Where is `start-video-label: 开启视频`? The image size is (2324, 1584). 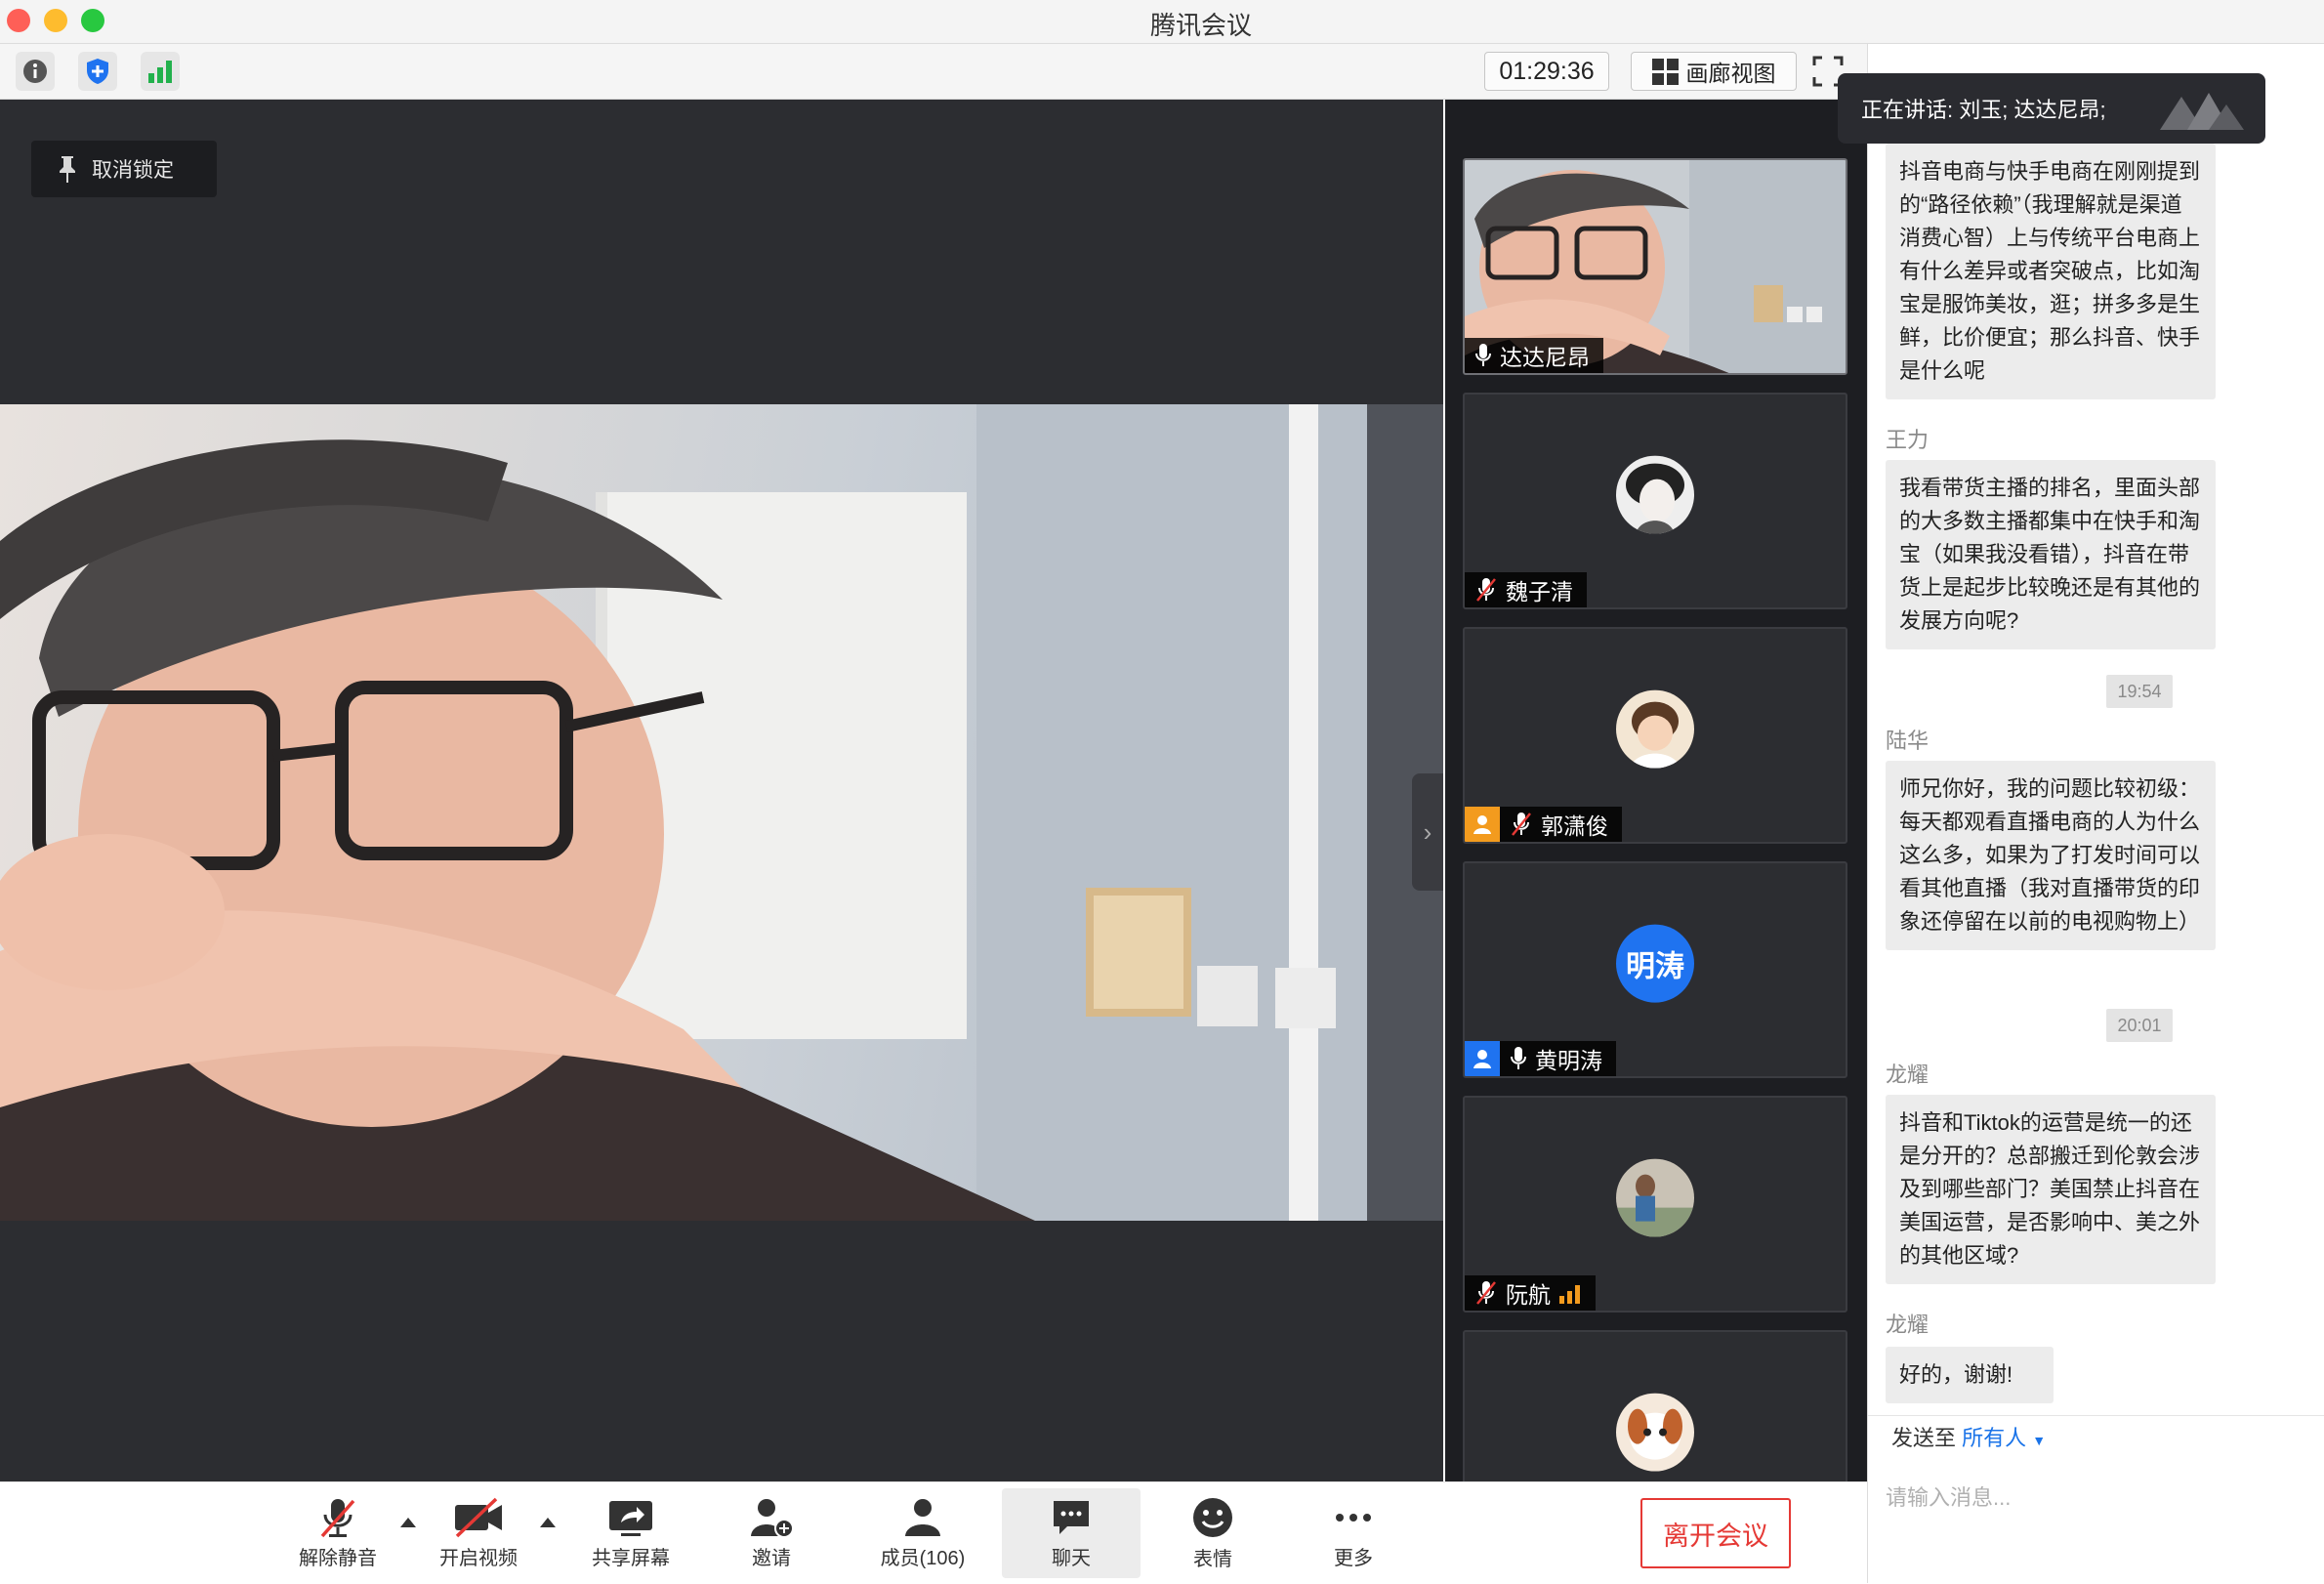 start-video-label: 开启视频 is located at coordinates (478, 1558).